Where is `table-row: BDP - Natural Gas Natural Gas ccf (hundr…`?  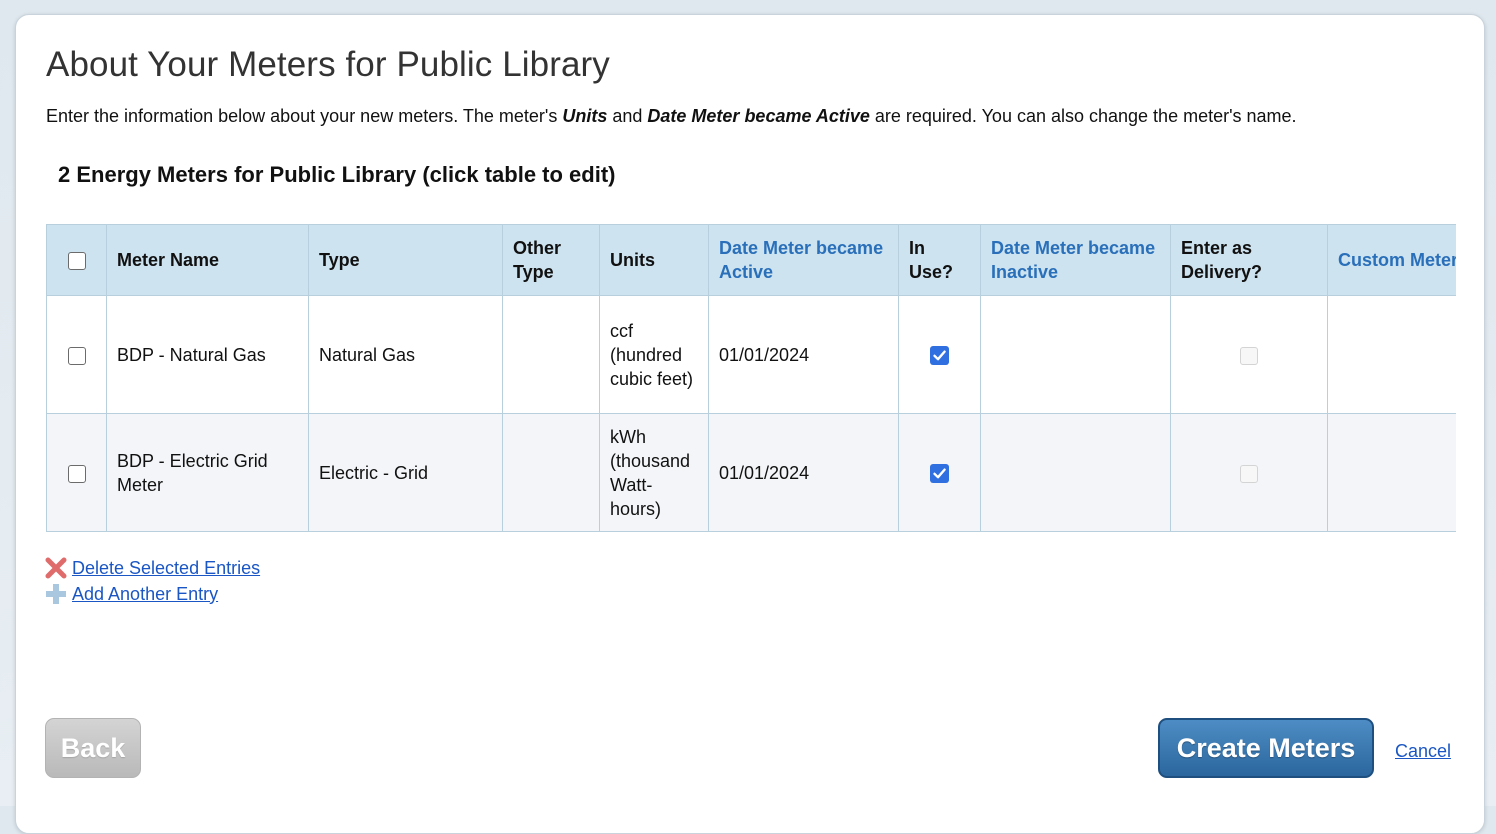 table-row: BDP - Natural Gas Natural Gas ccf (hundr… is located at coordinates (751, 354).